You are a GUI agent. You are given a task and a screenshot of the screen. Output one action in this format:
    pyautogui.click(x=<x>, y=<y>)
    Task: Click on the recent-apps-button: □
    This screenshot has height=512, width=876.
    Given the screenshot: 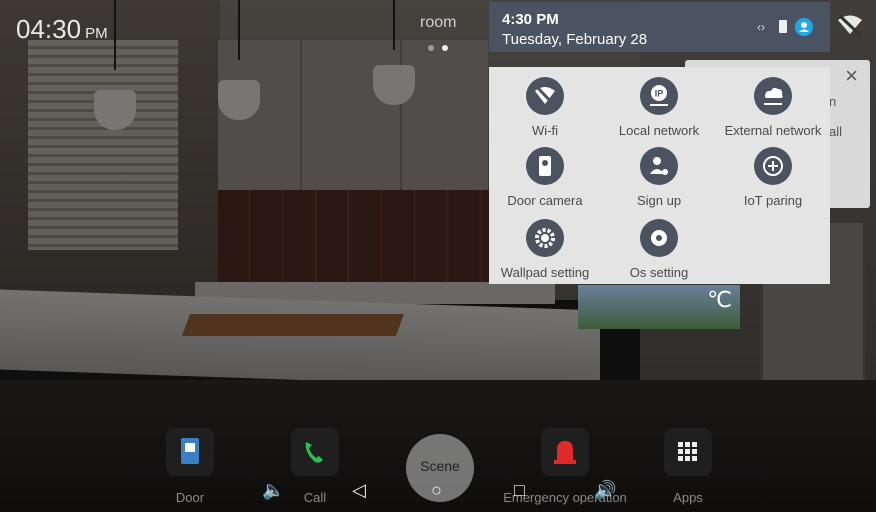 What is the action you would take?
    pyautogui.click(x=519, y=490)
    